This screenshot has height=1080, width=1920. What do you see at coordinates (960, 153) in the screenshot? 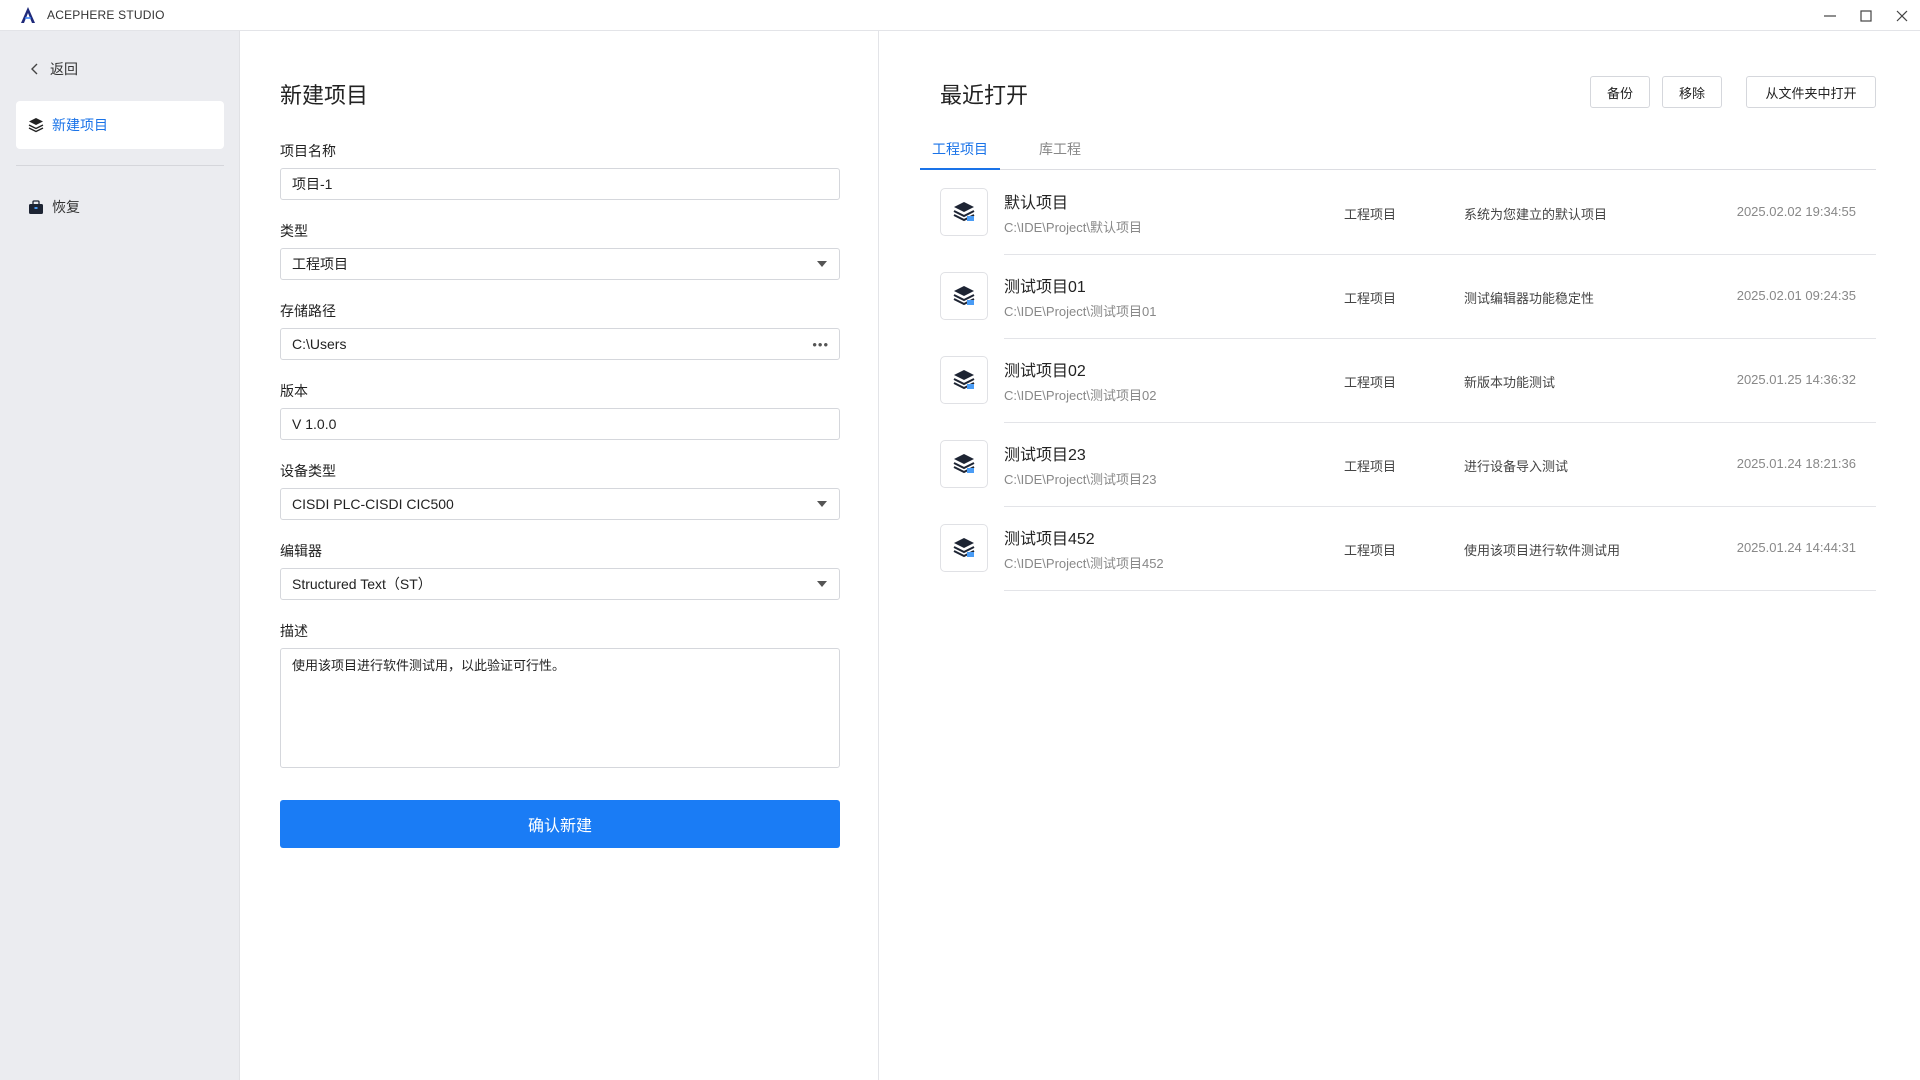
I see `tab-engineering-projects: 工程项目` at bounding box center [960, 153].